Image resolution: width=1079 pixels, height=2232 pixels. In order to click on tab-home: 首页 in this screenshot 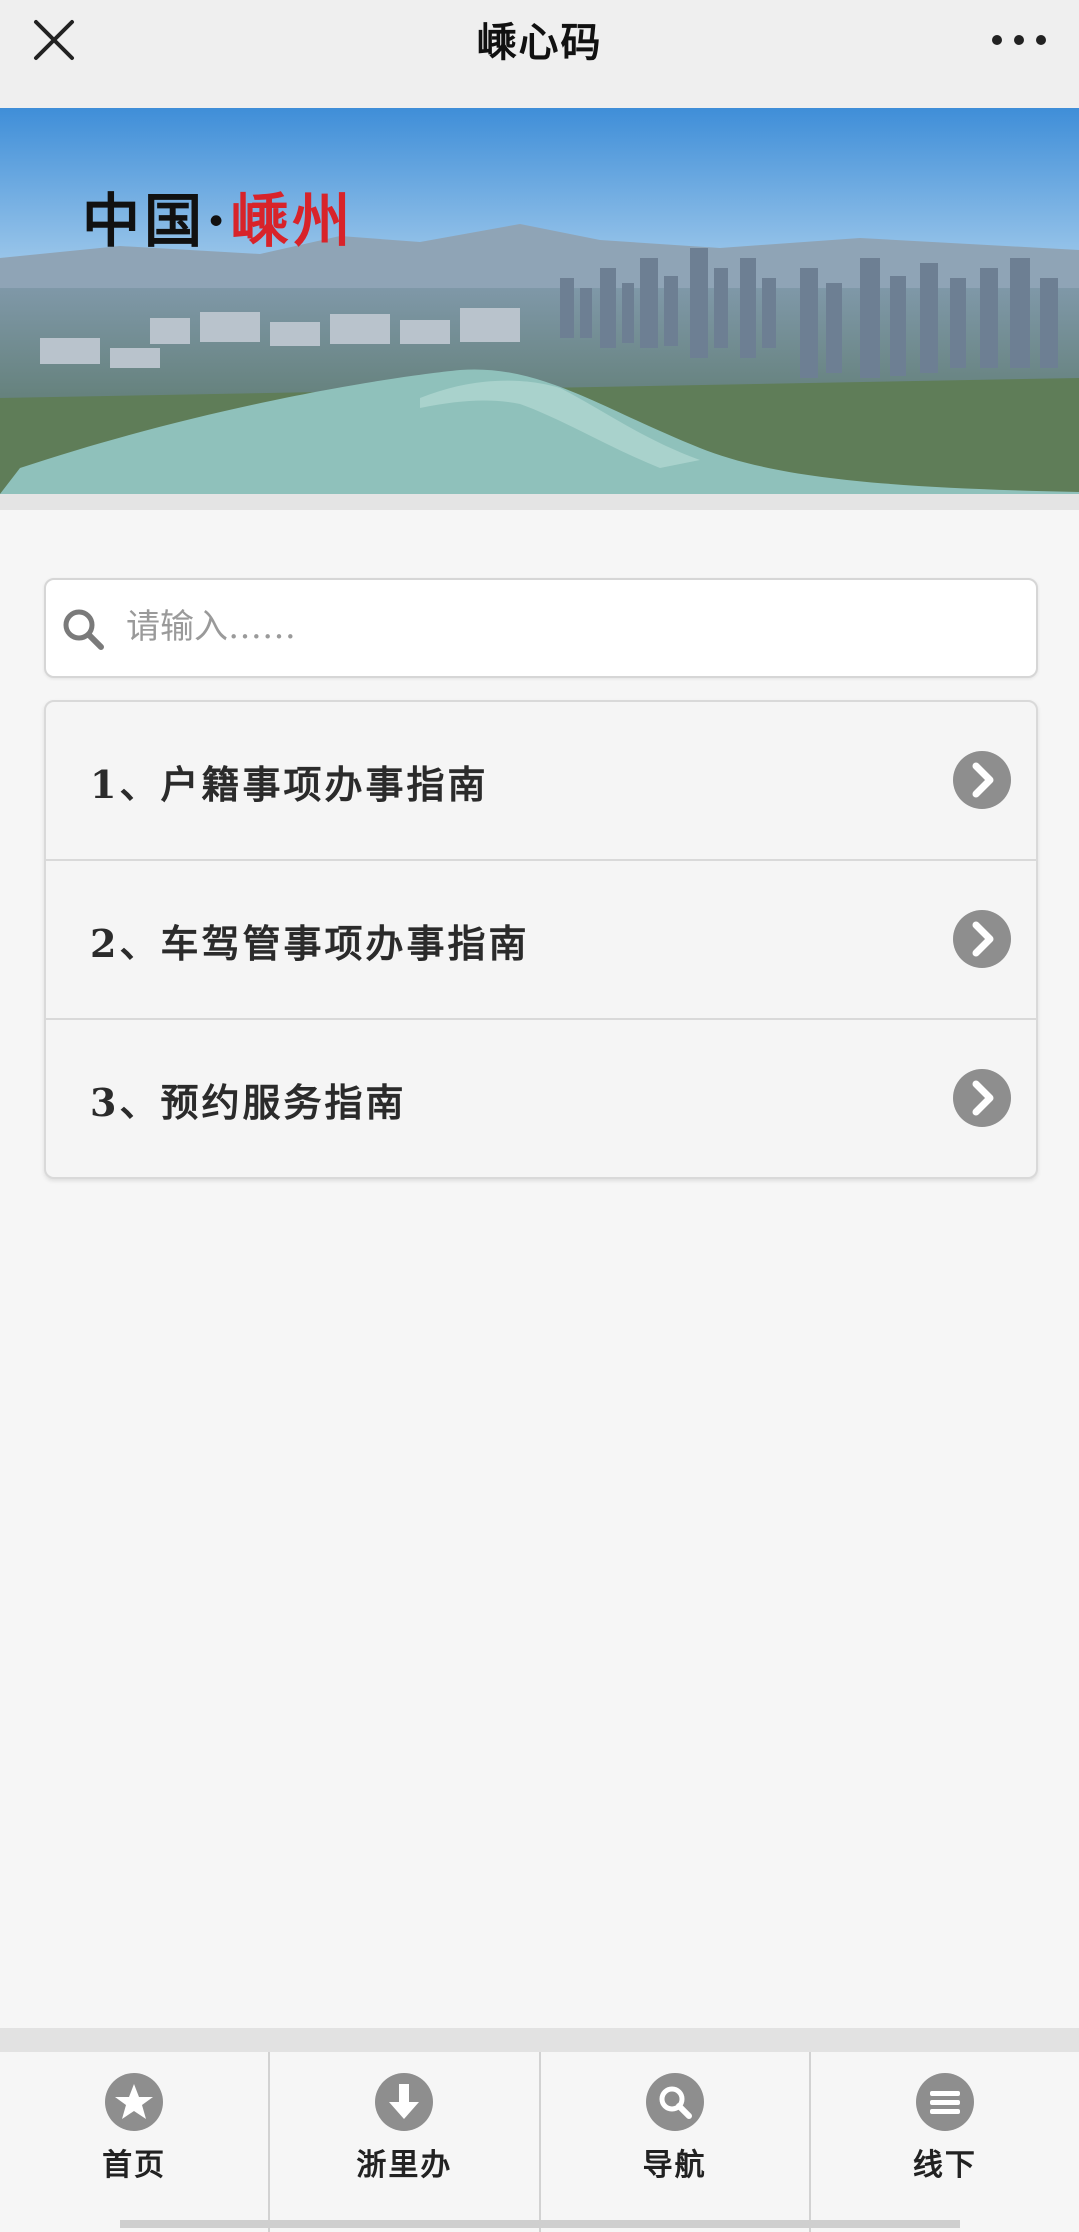, I will do `click(135, 2142)`.